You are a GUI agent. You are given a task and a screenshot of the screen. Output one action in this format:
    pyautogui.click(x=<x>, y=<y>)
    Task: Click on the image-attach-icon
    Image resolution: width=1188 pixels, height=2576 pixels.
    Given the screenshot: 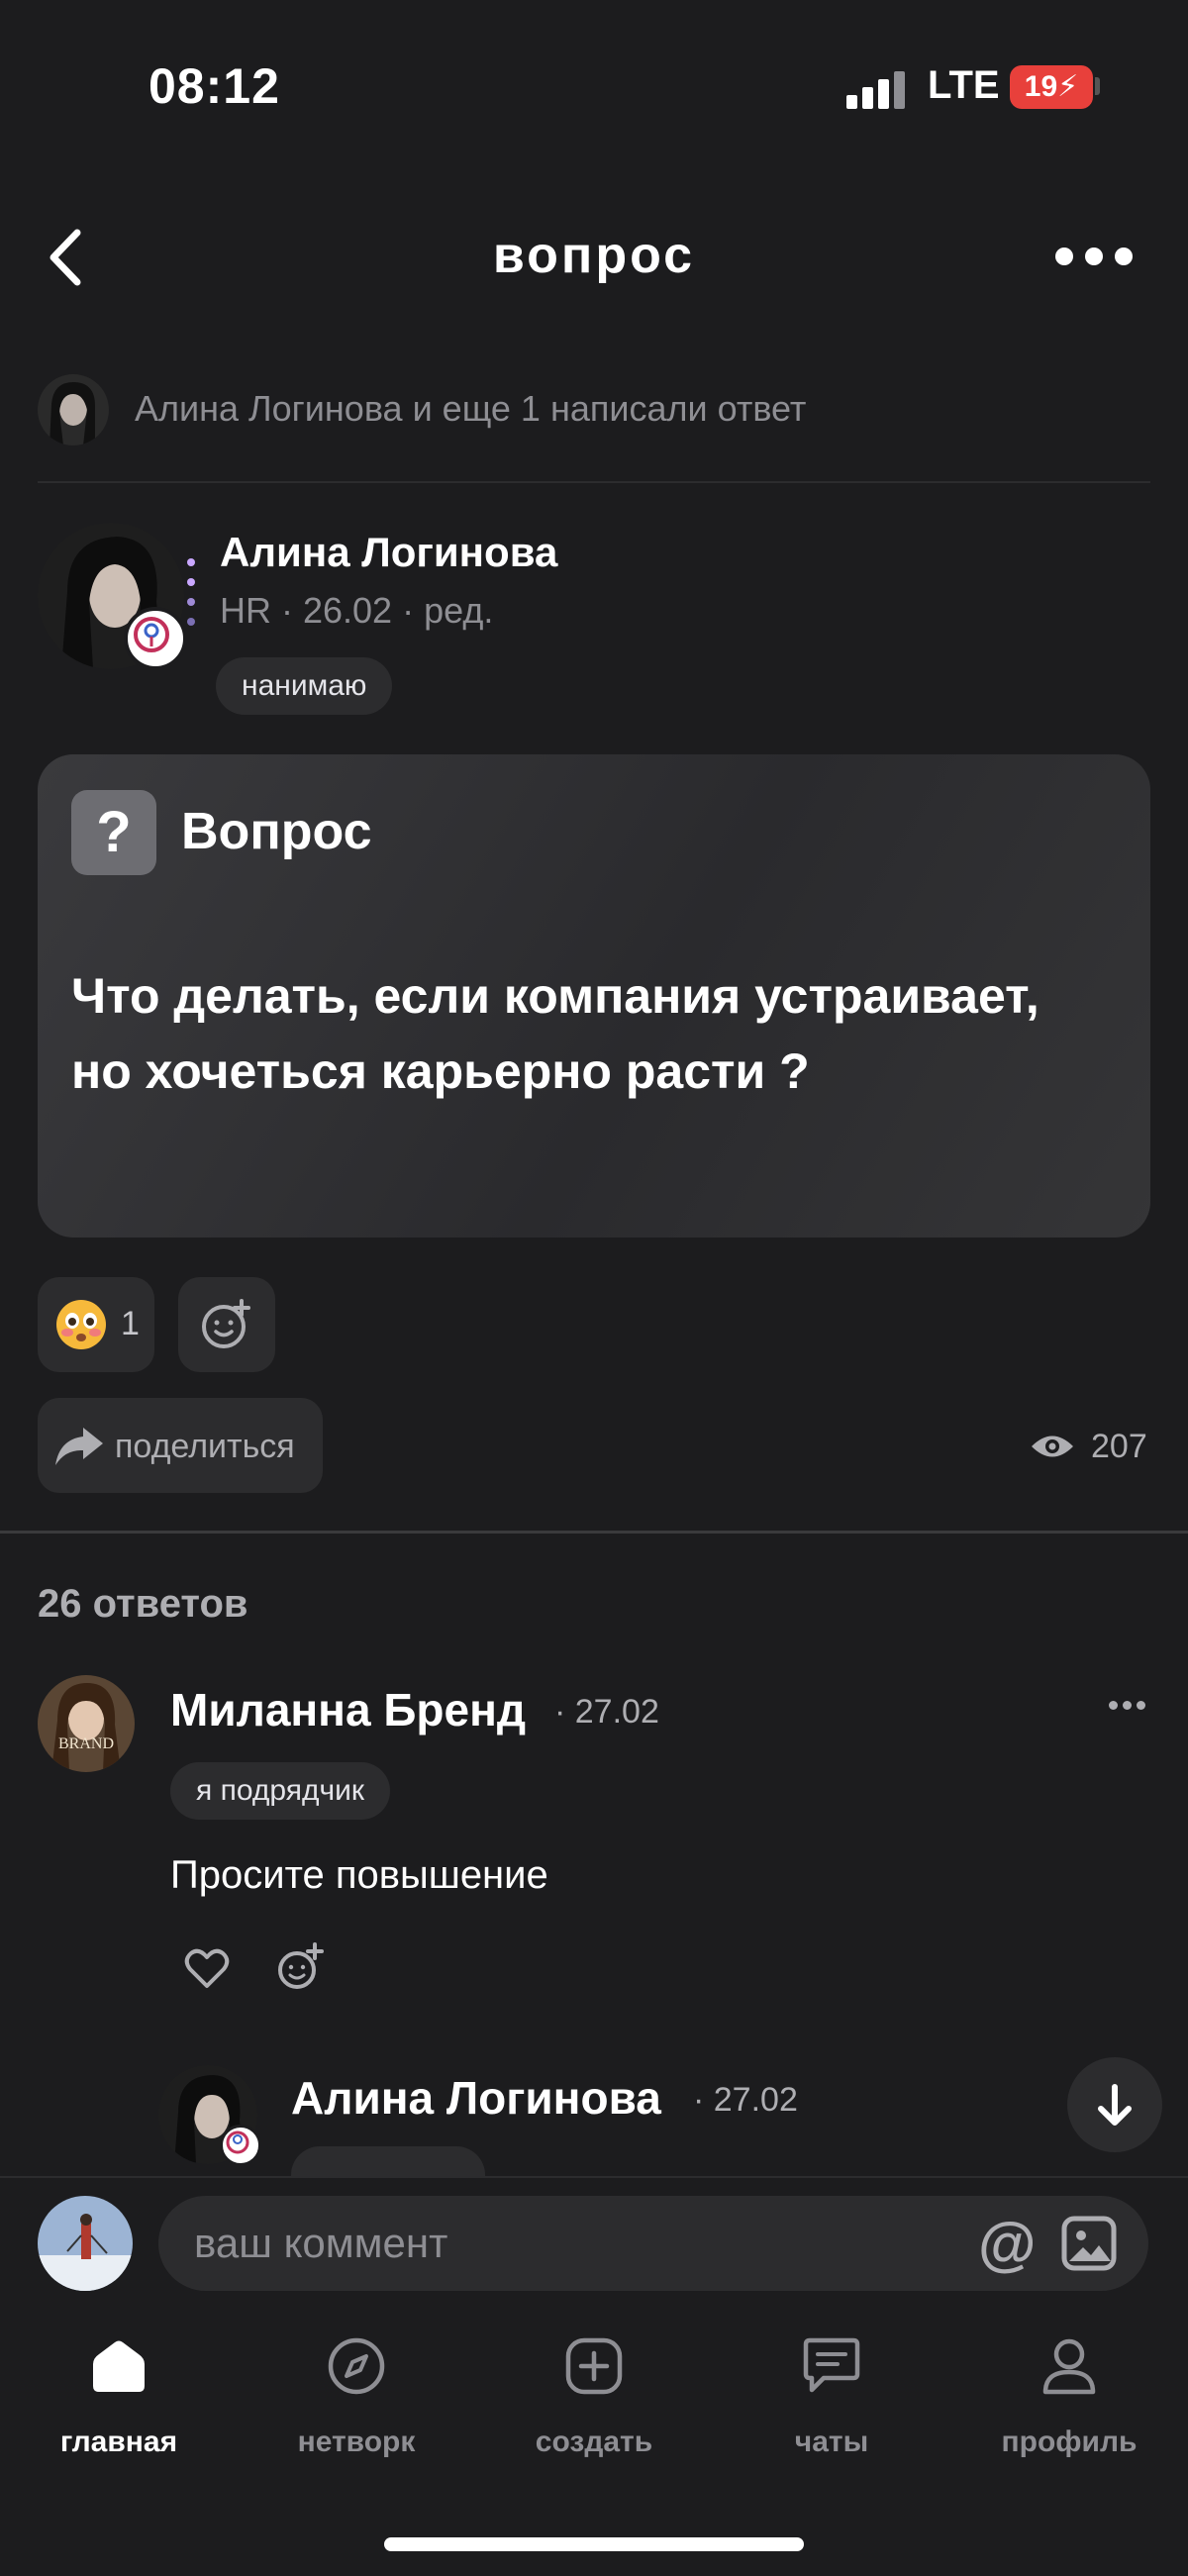 What is the action you would take?
    pyautogui.click(x=1089, y=2243)
    